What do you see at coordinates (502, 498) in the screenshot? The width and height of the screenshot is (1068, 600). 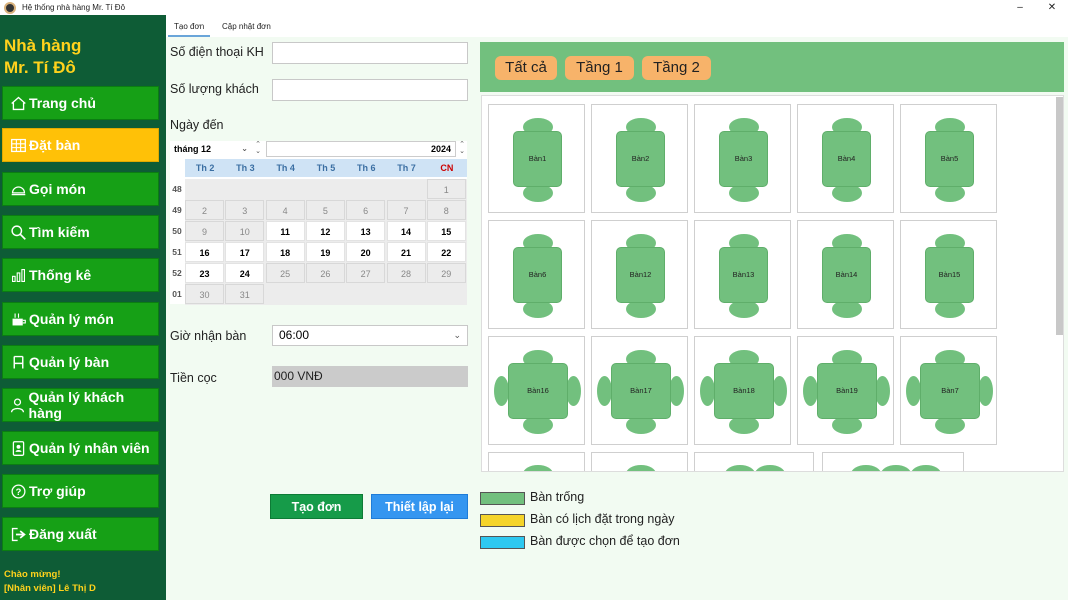 I see `legend-swatch-free` at bounding box center [502, 498].